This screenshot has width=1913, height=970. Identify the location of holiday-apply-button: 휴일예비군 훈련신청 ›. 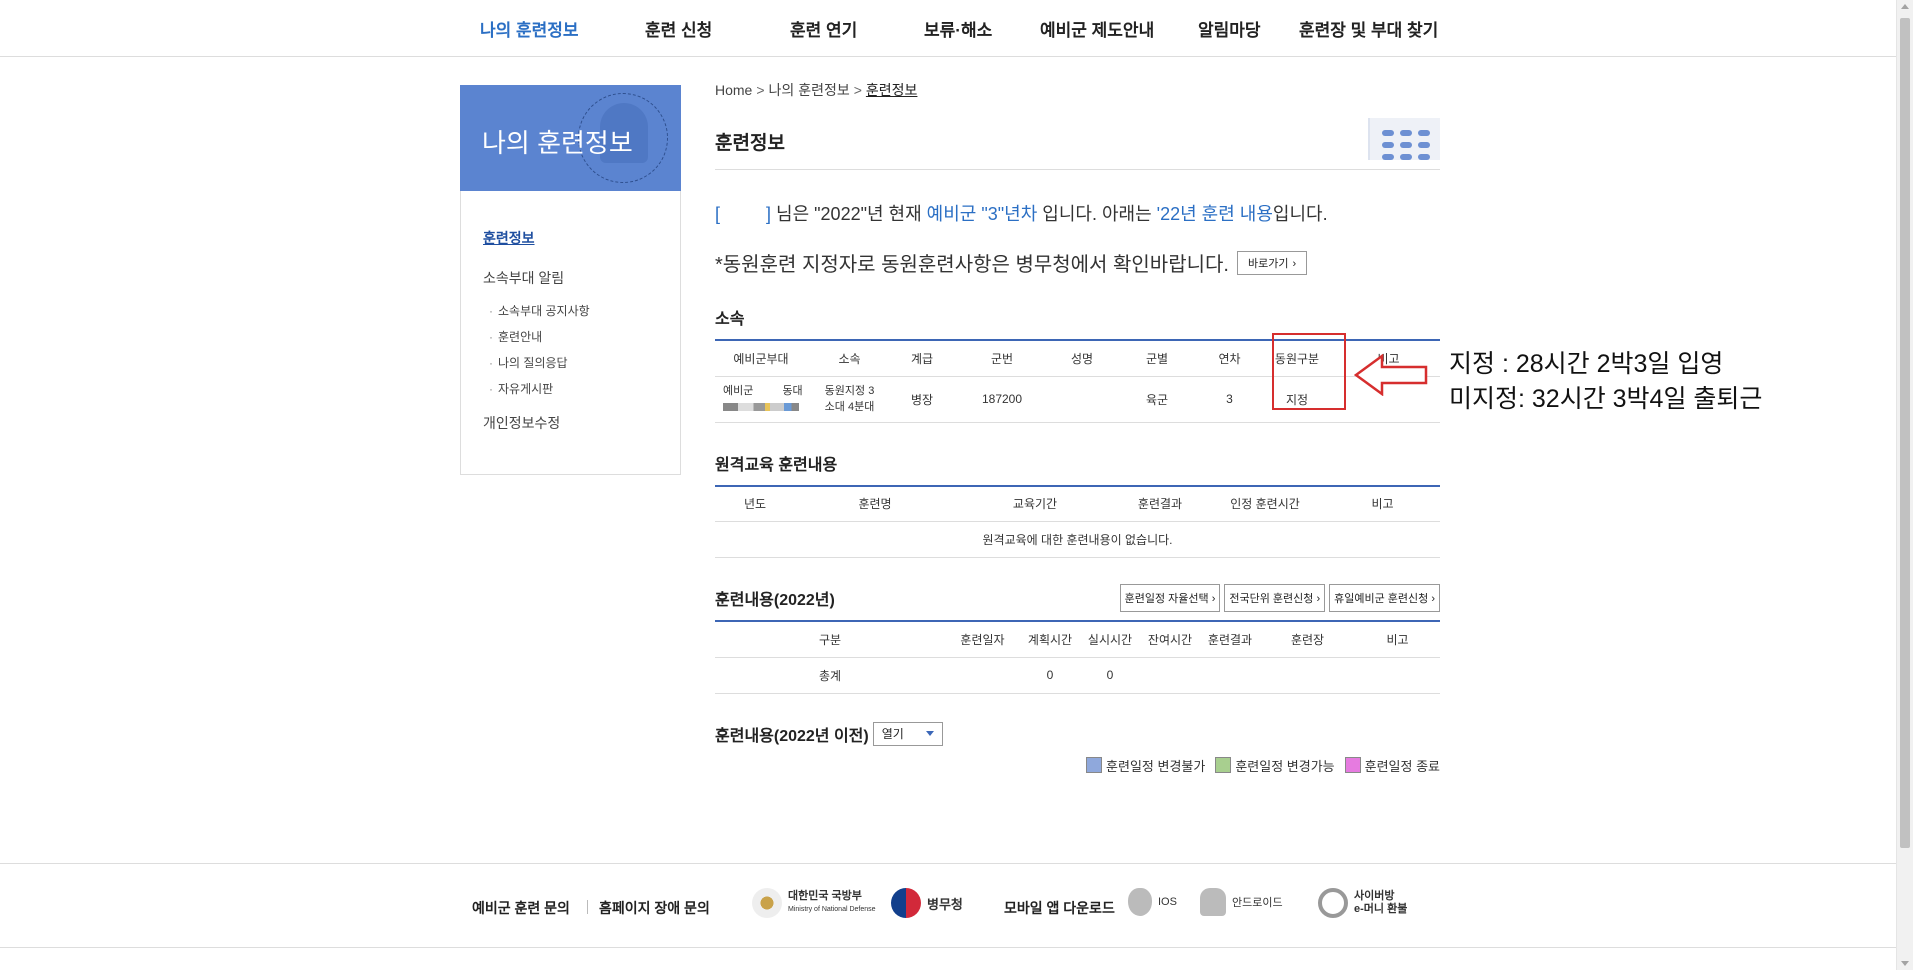
(1384, 598).